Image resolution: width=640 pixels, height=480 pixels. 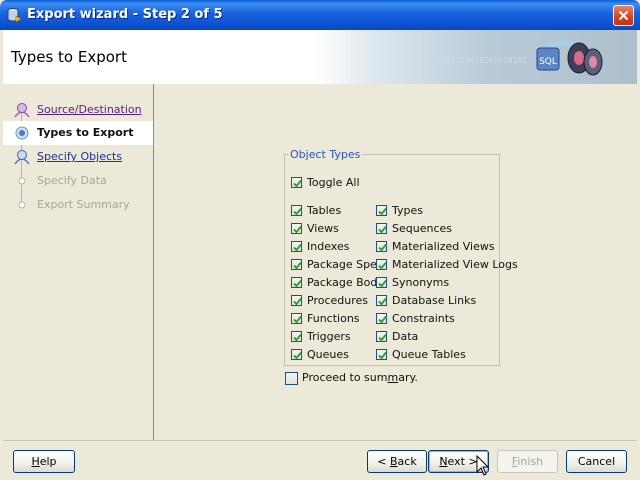 I want to click on button-mnemonic: B, so click(x=394, y=461).